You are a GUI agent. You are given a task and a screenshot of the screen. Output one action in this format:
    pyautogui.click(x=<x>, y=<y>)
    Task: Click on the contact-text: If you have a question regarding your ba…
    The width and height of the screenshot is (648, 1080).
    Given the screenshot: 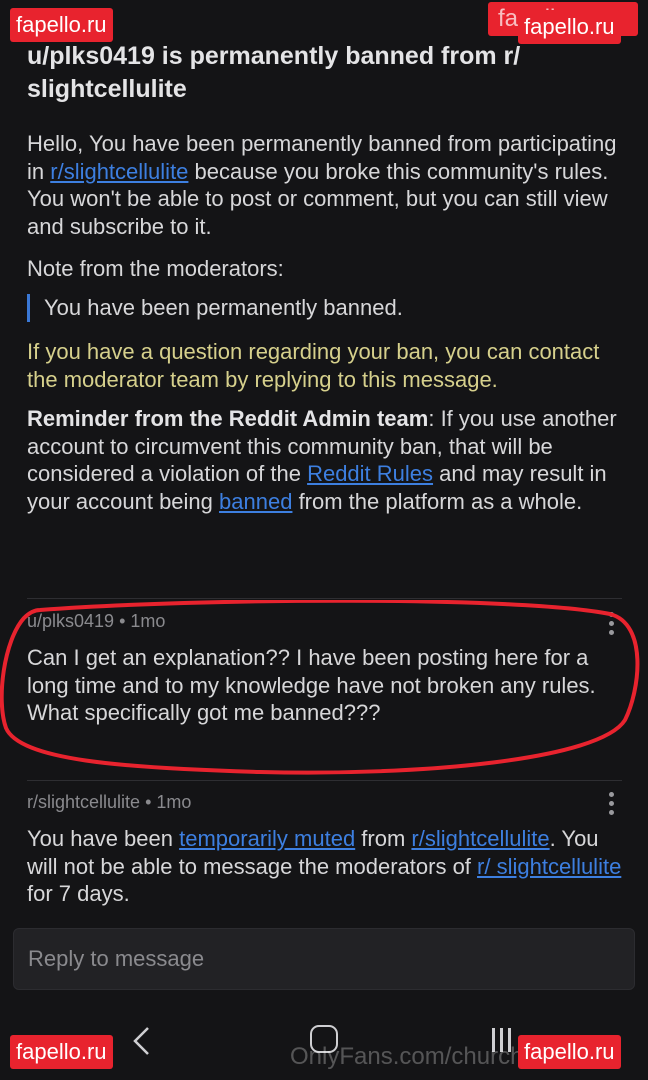 What is the action you would take?
    pyautogui.click(x=313, y=365)
    